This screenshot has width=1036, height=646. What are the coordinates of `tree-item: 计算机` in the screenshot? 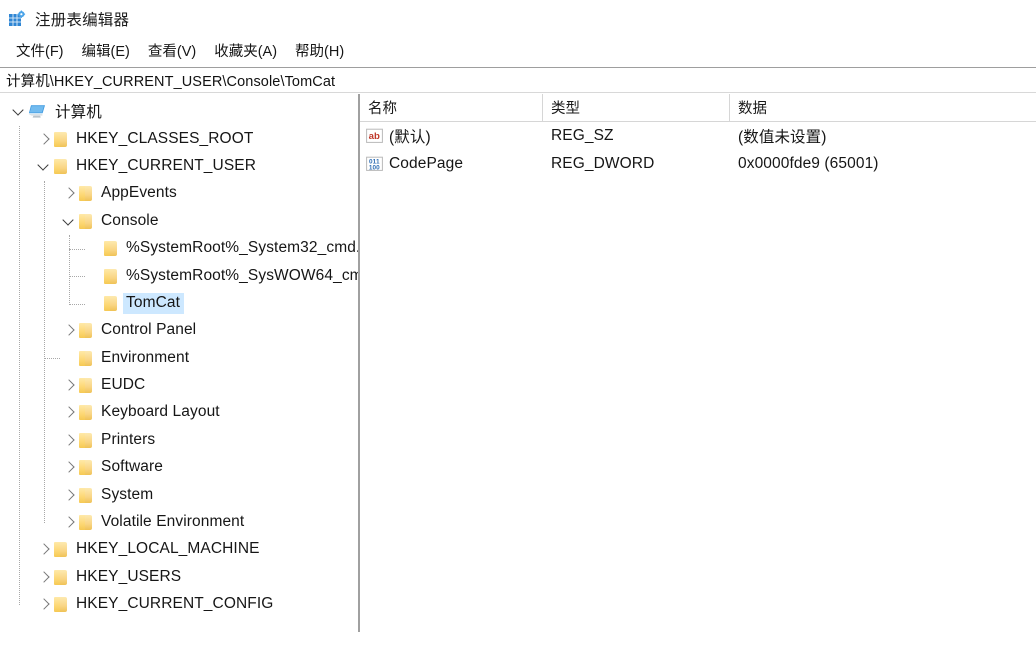 It's located at (179, 111).